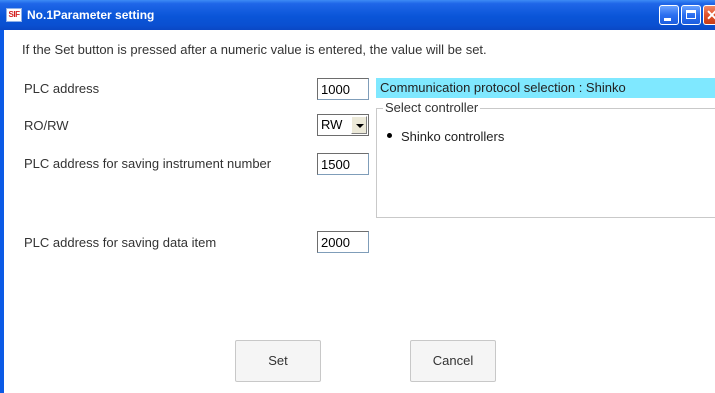 The image size is (715, 393). What do you see at coordinates (453, 136) in the screenshot?
I see `shinko-controllers-label: Shinko controllers` at bounding box center [453, 136].